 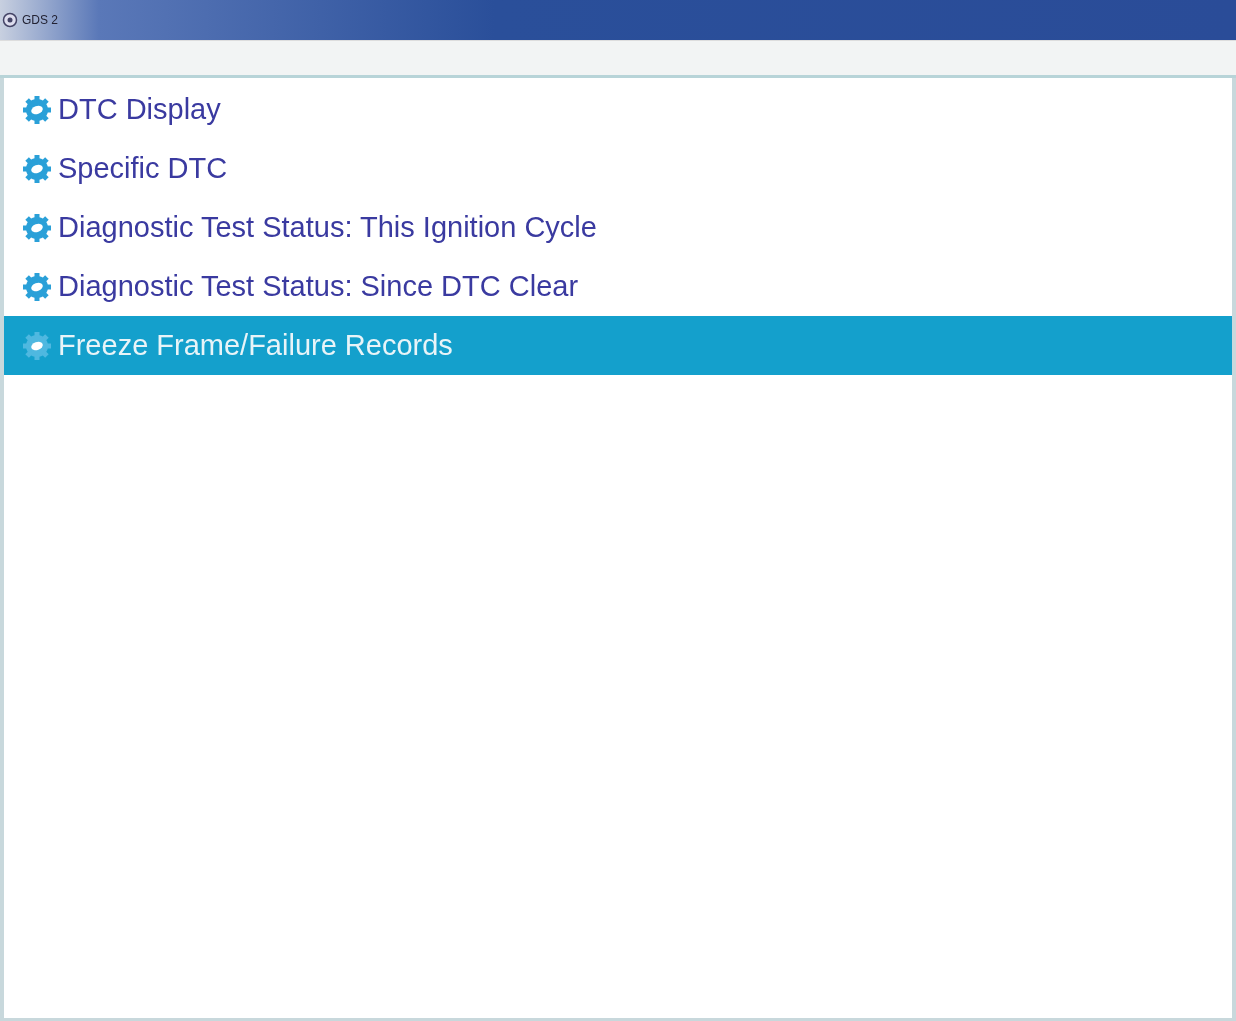 I want to click on window-title: GDS 2, so click(x=40, y=20).